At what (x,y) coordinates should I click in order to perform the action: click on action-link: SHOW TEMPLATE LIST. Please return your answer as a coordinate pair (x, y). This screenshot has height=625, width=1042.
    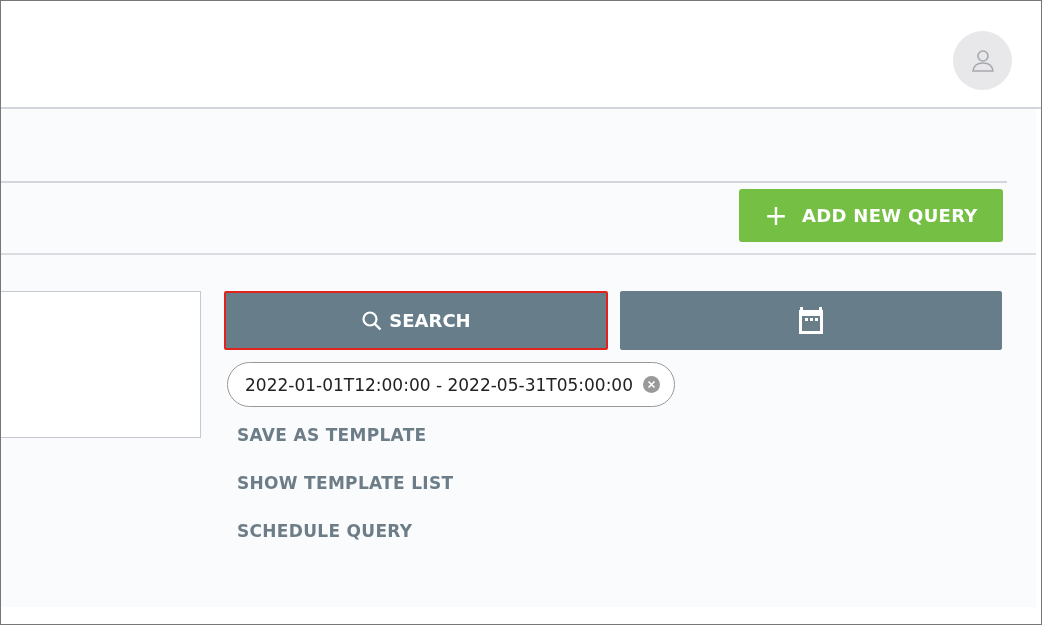
    Looking at the image, I should click on (345, 483).